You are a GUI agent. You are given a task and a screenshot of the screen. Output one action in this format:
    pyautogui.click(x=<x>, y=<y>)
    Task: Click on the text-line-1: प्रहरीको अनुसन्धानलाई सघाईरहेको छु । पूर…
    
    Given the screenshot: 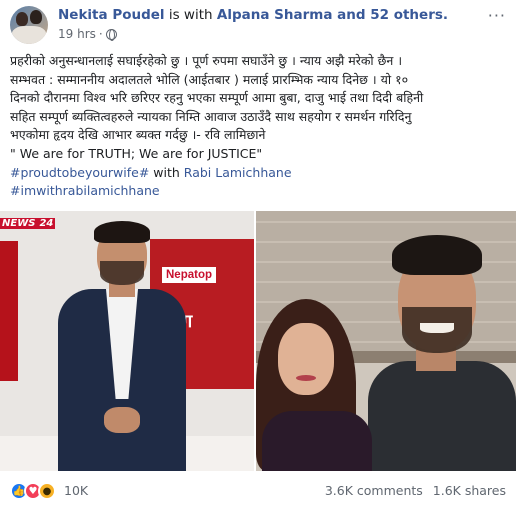 What is the action you would take?
    pyautogui.click(x=206, y=60)
    